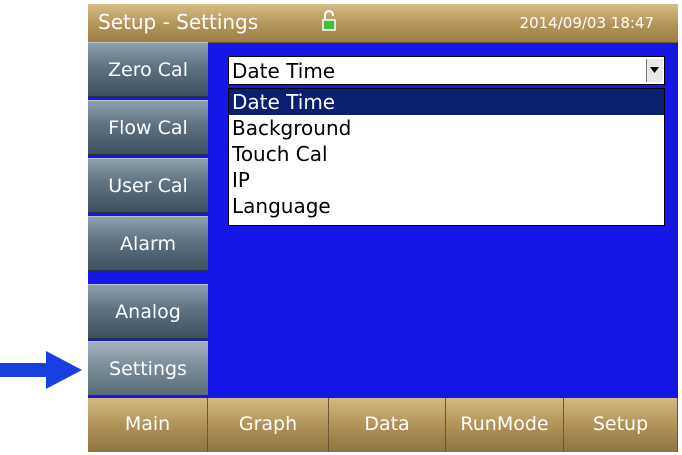  Describe the element at coordinates (586, 23) in the screenshot. I see `datetime-display: 2014/09/03 18:47` at that location.